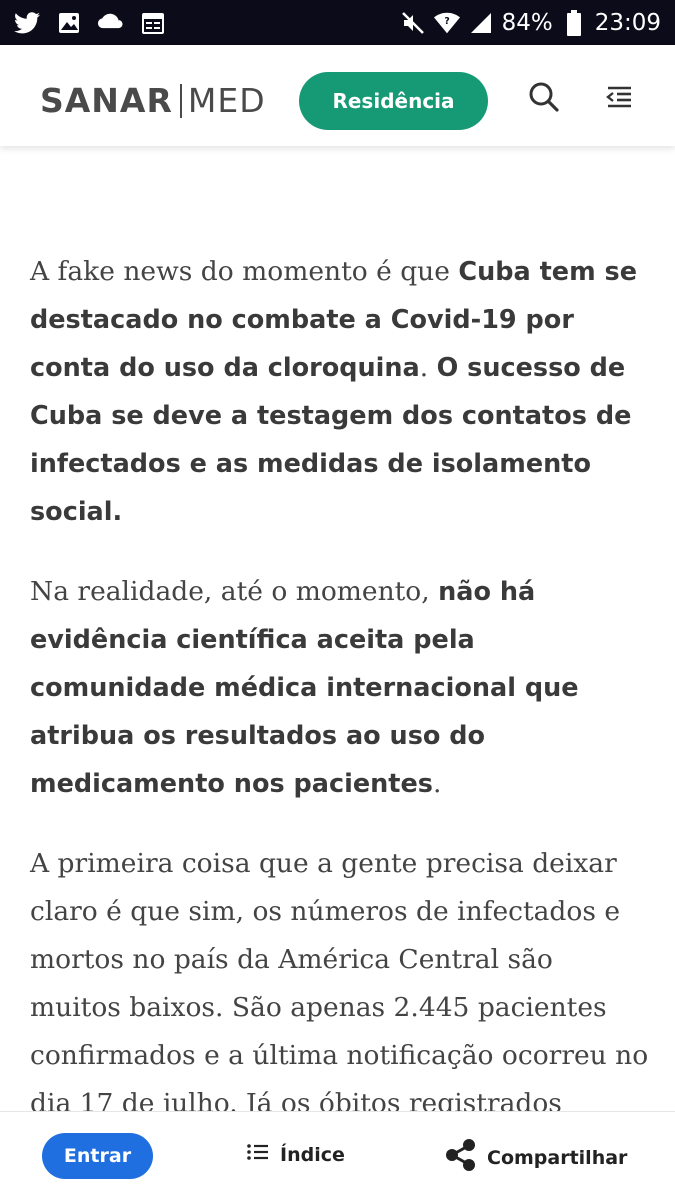 This screenshot has height=1200, width=675. What do you see at coordinates (527, 22) in the screenshot?
I see `battery-percent: 84%` at bounding box center [527, 22].